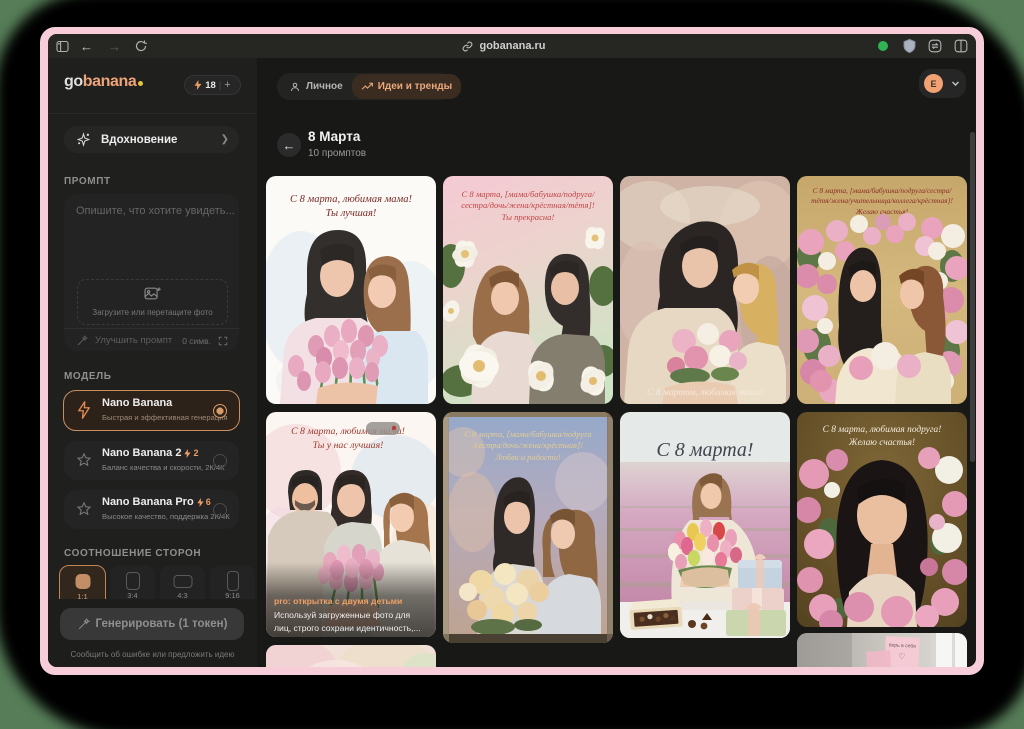 The height and width of the screenshot is (729, 1024). Describe the element at coordinates (528, 205) in the screenshot. I see `svg-text:сестра/дочь/жена/крёстная/тётя: сестра/дочь/жена/крёстная/тётя]!` at that location.